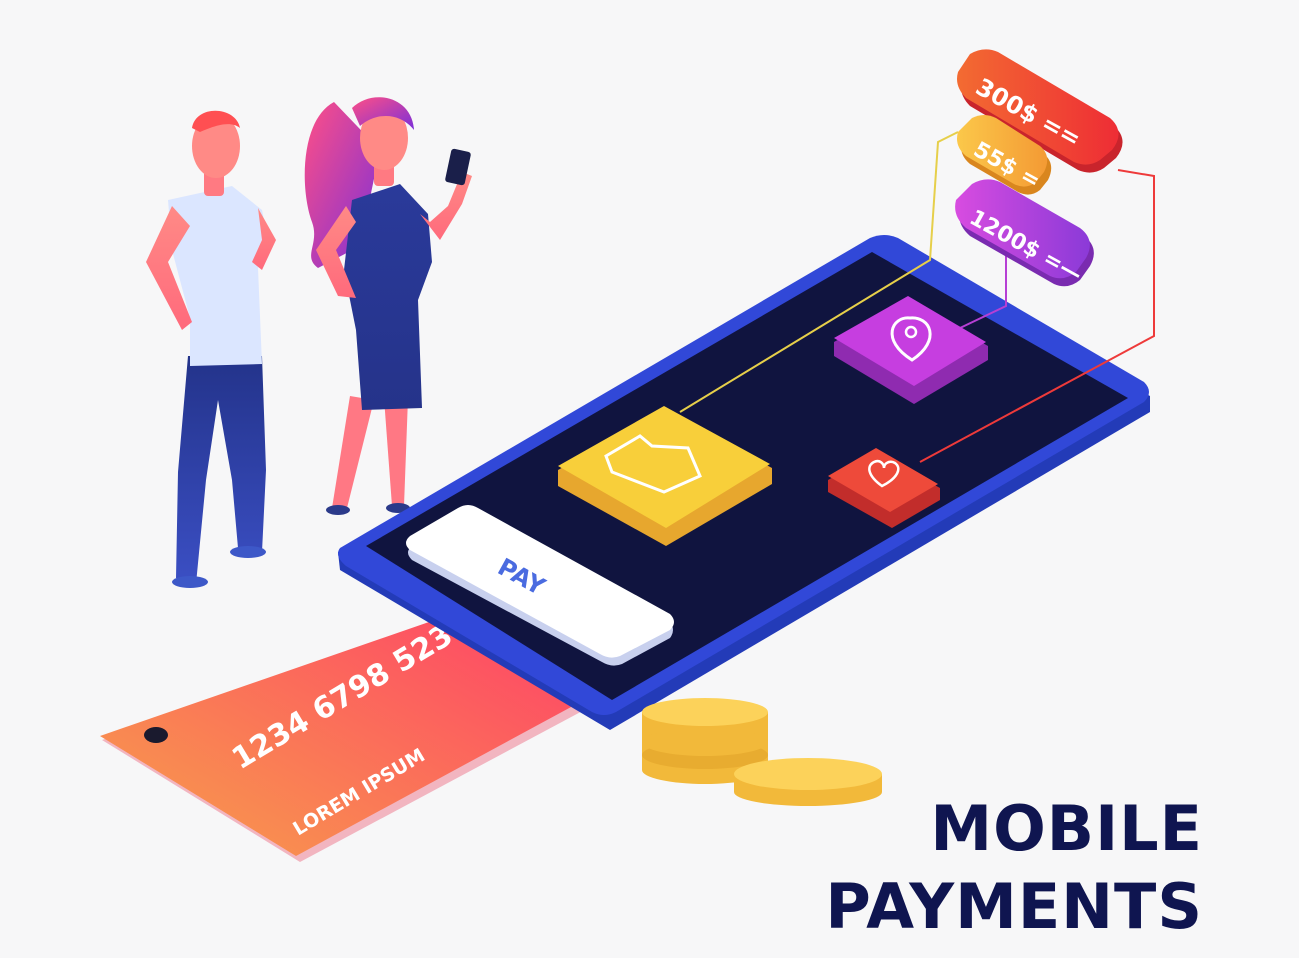 The height and width of the screenshot is (958, 1299). What do you see at coordinates (388, 306) in the screenshot?
I see `woman-figure` at bounding box center [388, 306].